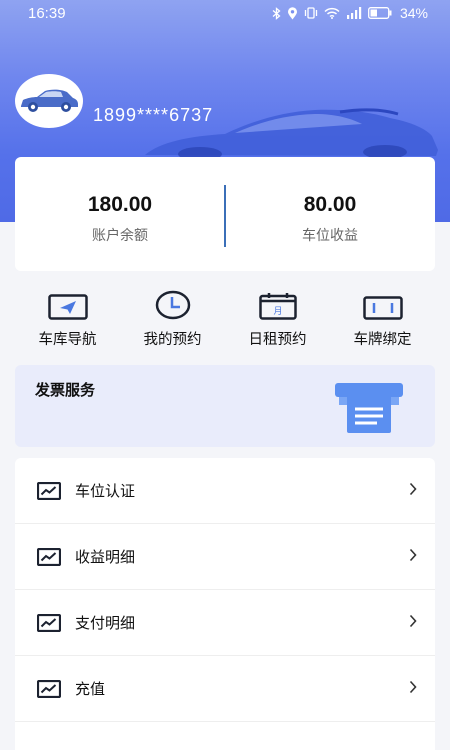  I want to click on quick-action-my-reservations: 我的预约, so click(172, 320).